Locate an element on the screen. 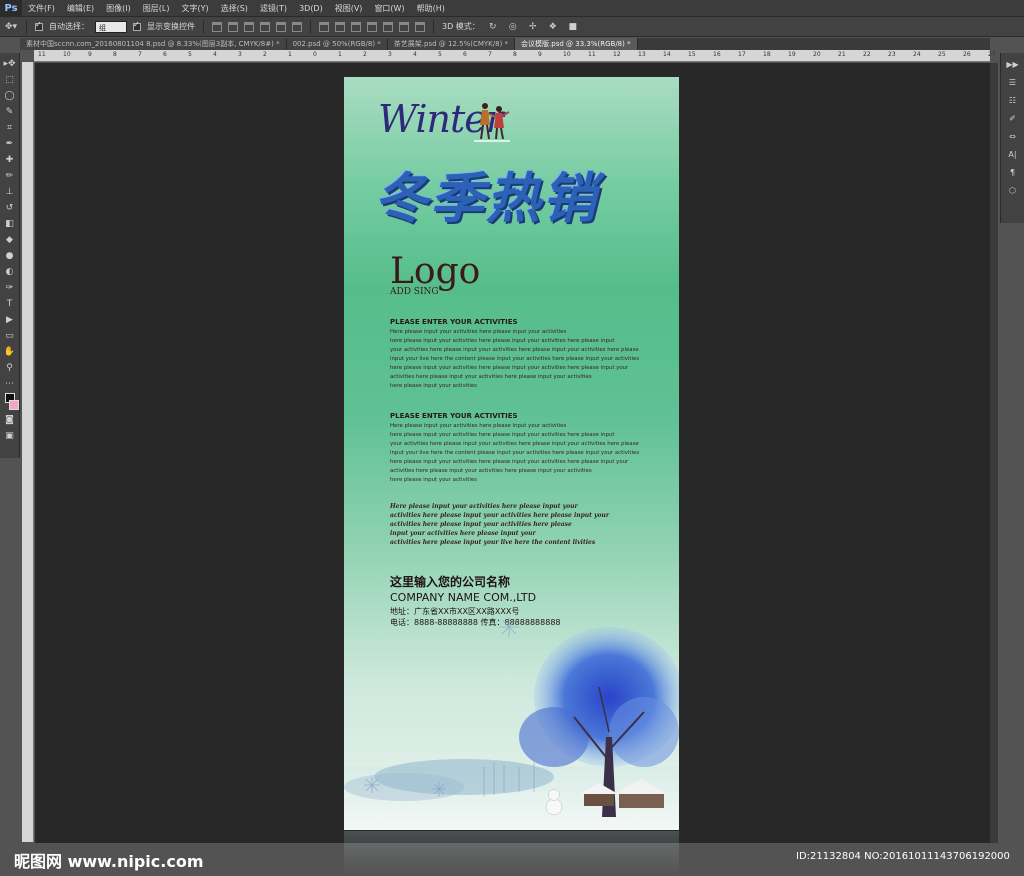 This screenshot has width=1024, height=876. hand-tool-icon: ✋ is located at coordinates (10, 351).